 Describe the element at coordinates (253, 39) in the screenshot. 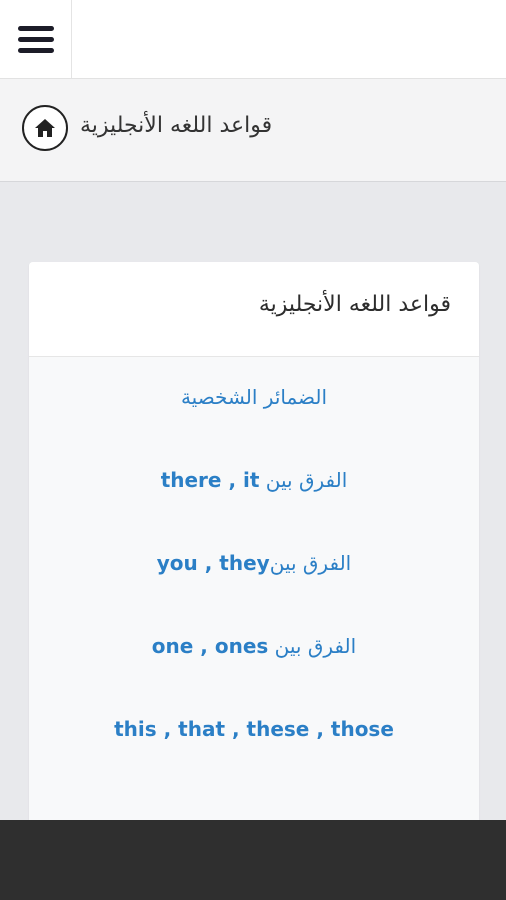

I see `top-bar` at that location.